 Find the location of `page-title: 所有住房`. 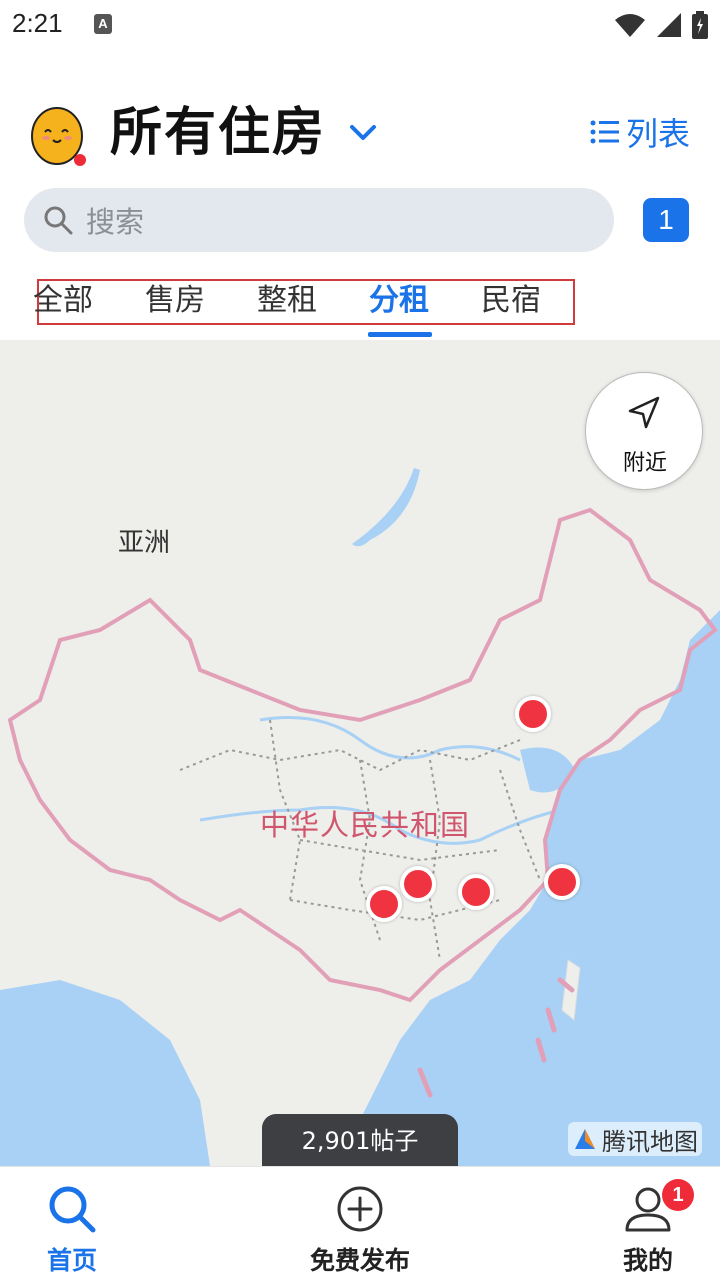

page-title: 所有住房 is located at coordinates (218, 133).